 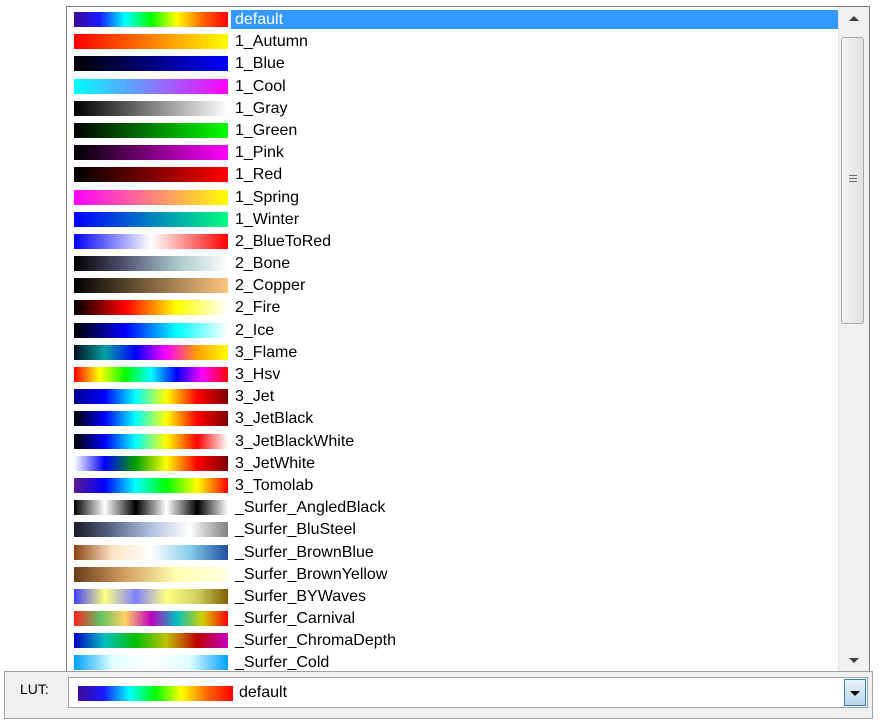 What do you see at coordinates (255, 397) in the screenshot?
I see `lut-option-label: 3_Jet` at bounding box center [255, 397].